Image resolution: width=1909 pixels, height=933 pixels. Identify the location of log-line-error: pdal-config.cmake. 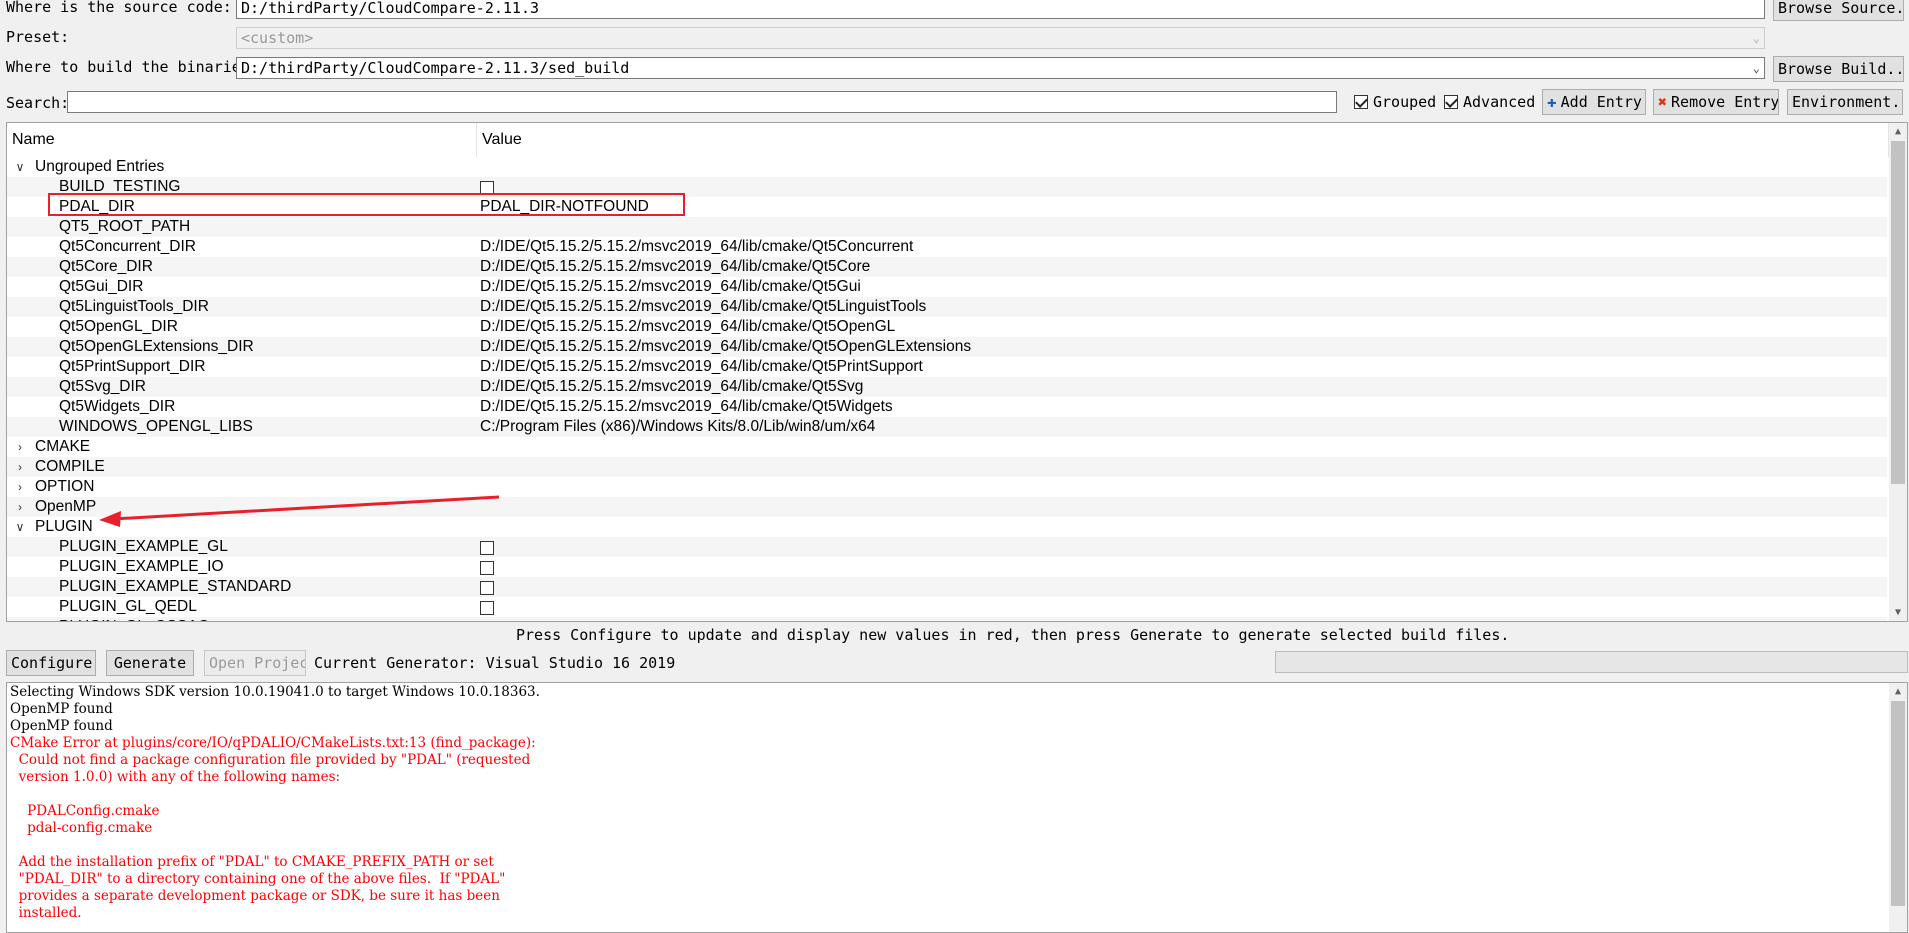
(81, 828).